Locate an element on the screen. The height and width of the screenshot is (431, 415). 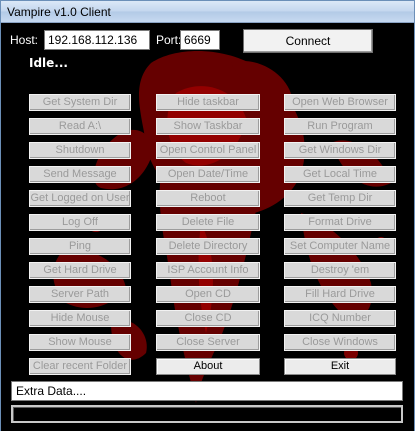
isp-account-info-button: ISP Account Info is located at coordinates (208, 270).